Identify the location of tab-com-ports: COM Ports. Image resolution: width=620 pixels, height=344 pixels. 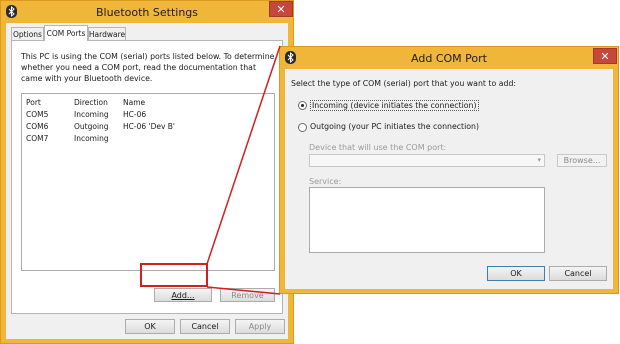
(66, 33).